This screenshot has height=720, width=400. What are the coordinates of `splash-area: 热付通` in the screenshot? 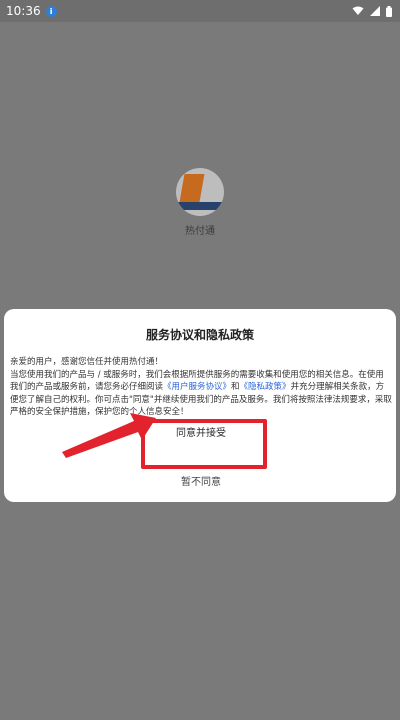 It's located at (200, 202).